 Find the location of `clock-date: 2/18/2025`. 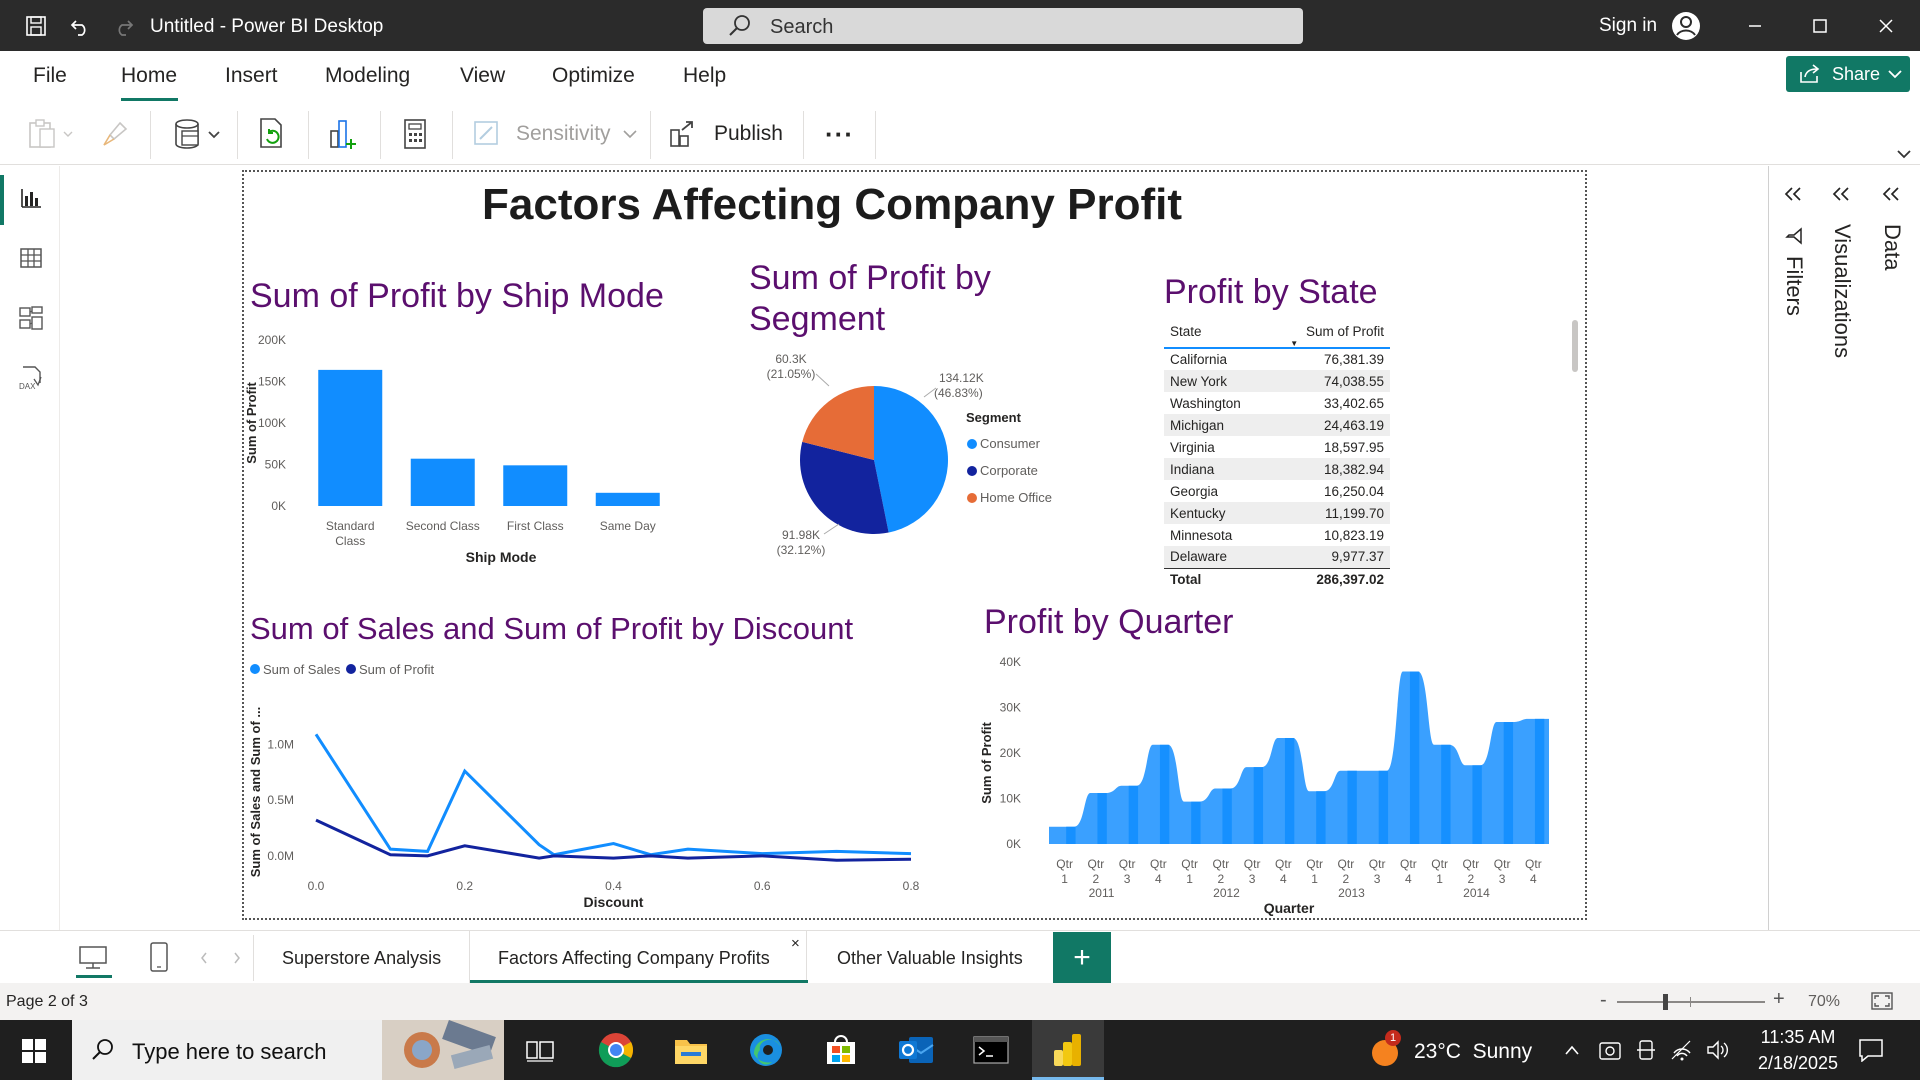

clock-date: 2/18/2025 is located at coordinates (1798, 1063).